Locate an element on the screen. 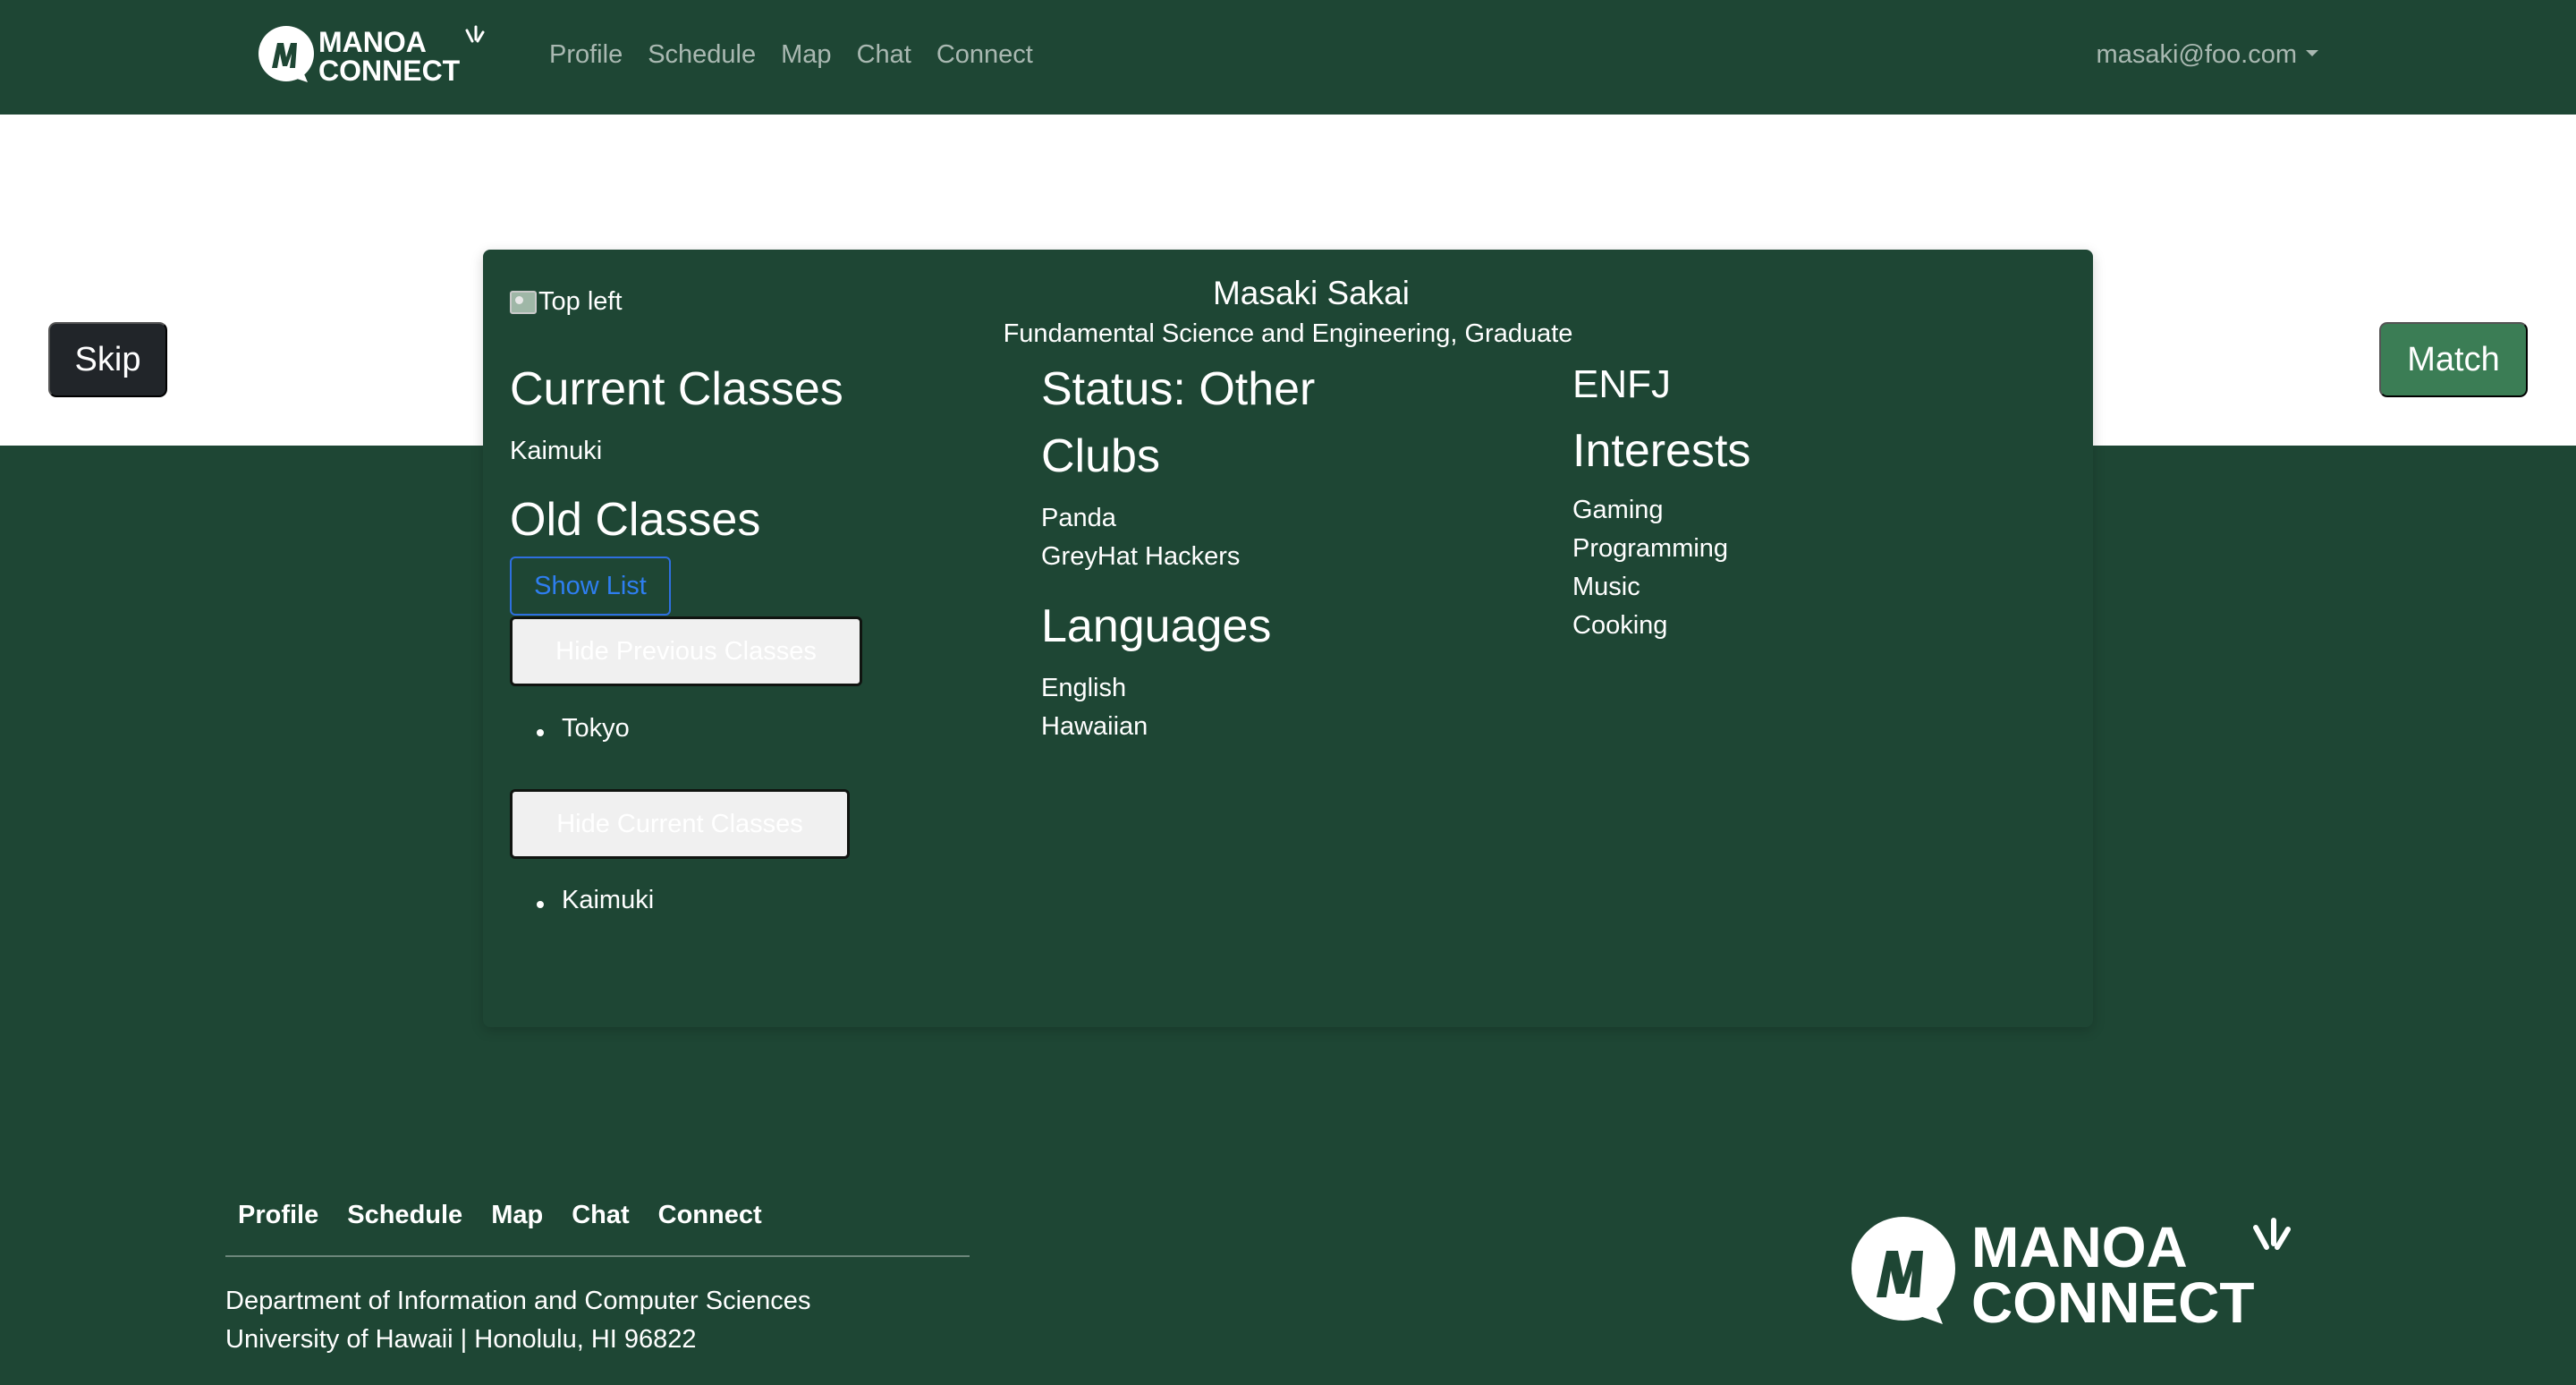 This screenshot has height=1385, width=2576. main-nav: Profile Schedule Map Chat Connect is located at coordinates (791, 54).